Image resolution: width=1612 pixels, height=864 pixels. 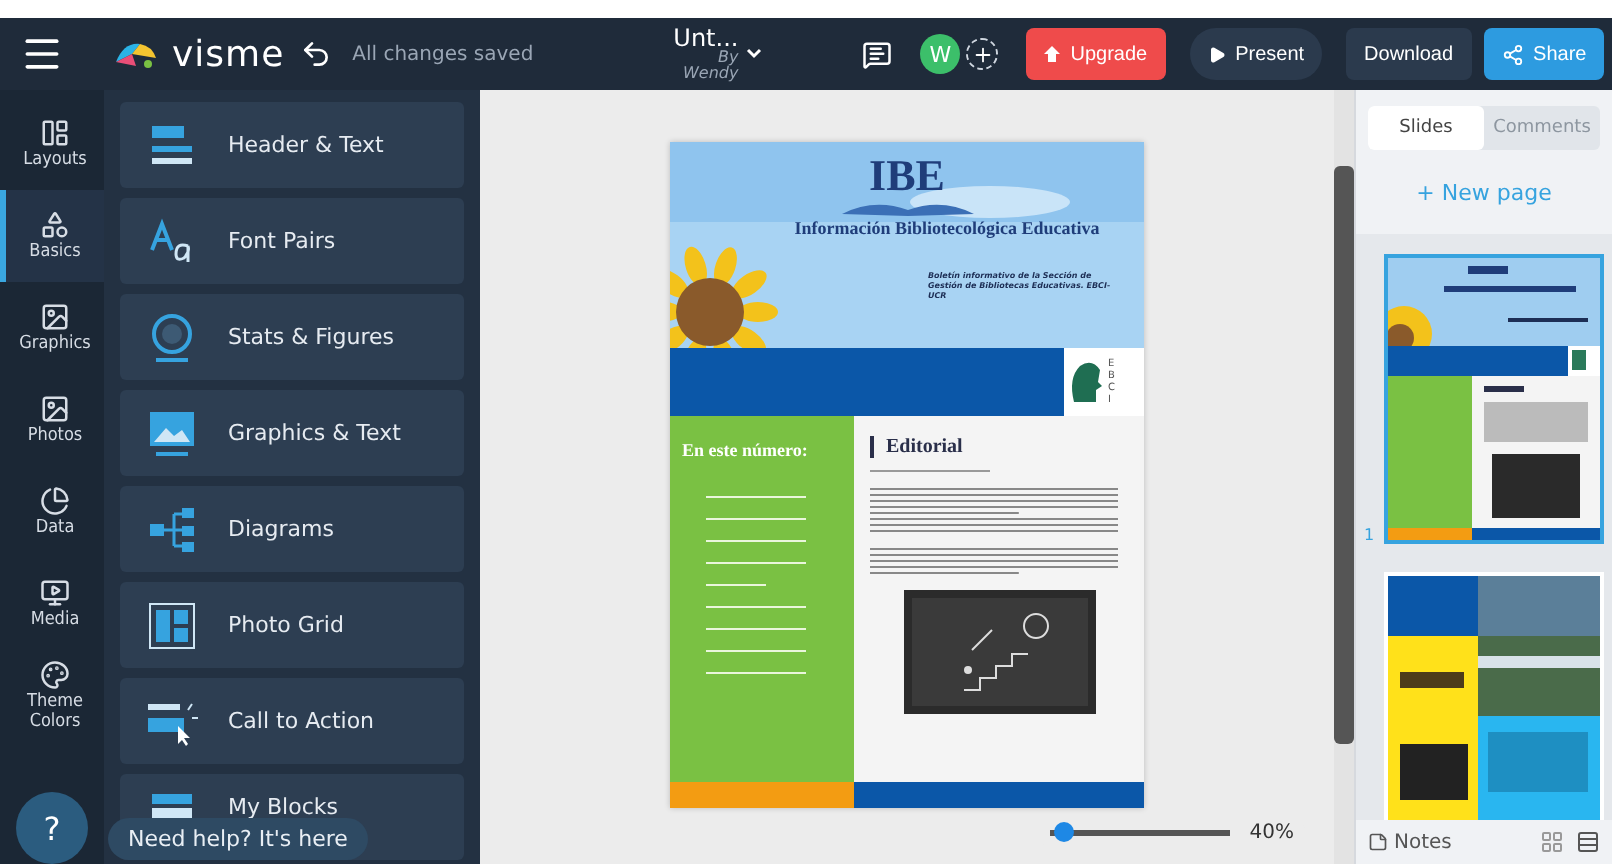 I want to click on undo-icon, so click(x=316, y=54).